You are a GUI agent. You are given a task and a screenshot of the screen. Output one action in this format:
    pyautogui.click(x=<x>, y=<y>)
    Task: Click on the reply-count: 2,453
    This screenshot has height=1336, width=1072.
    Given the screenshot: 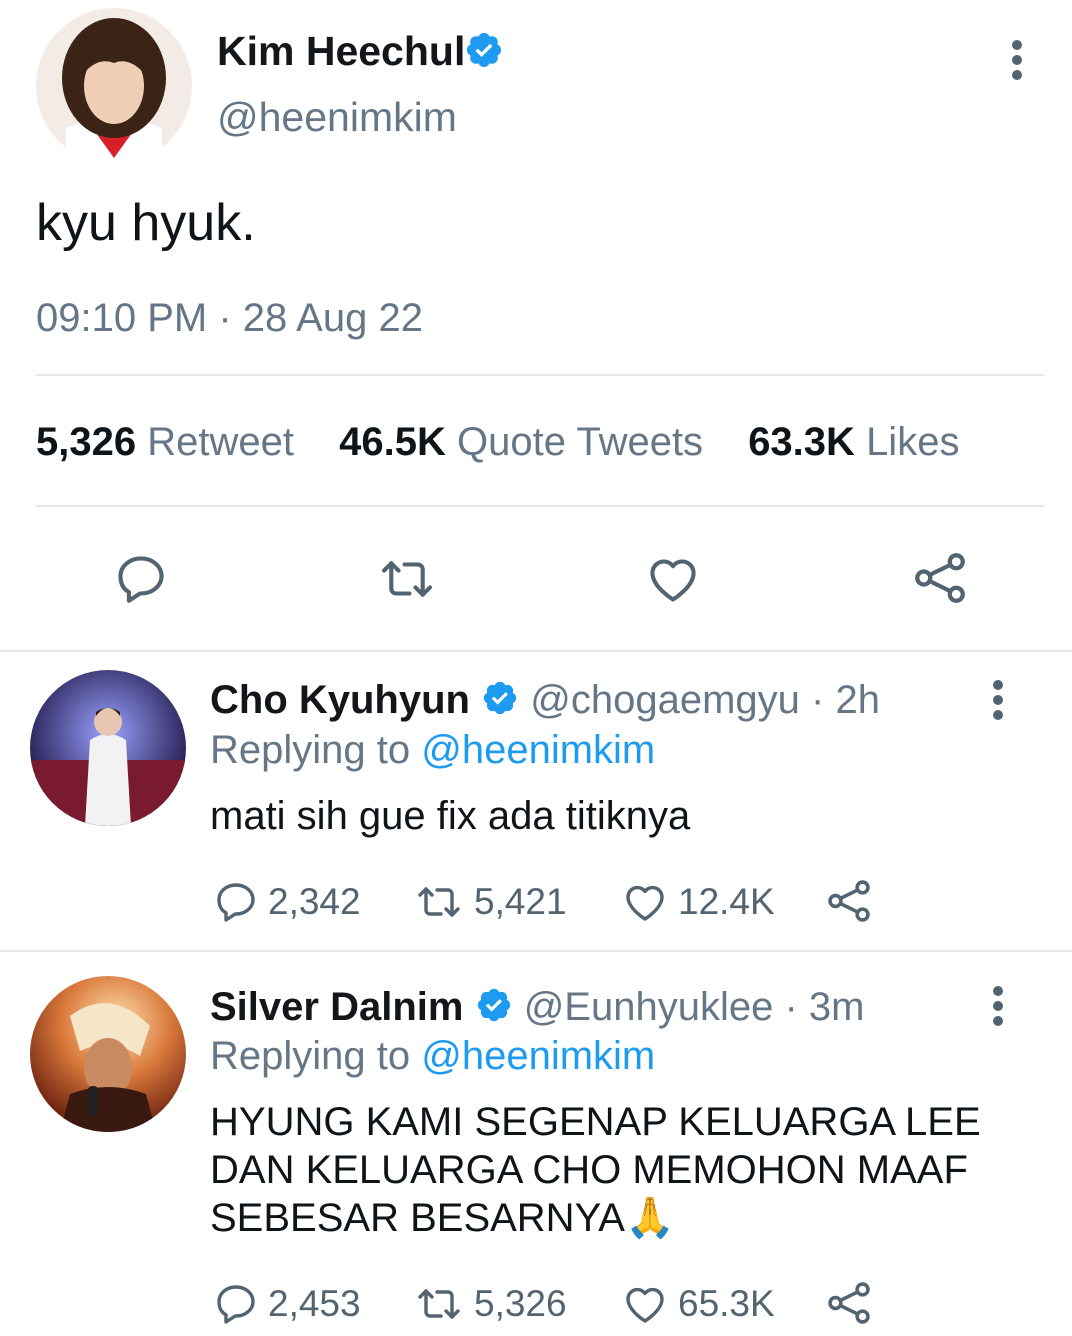 What is the action you would take?
    pyautogui.click(x=314, y=1303)
    